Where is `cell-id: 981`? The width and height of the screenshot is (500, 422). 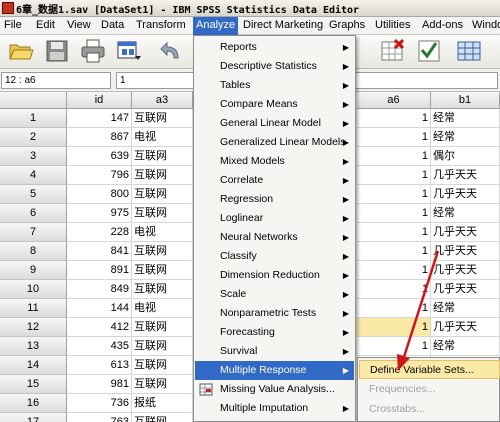
cell-id: 981 is located at coordinates (99, 384).